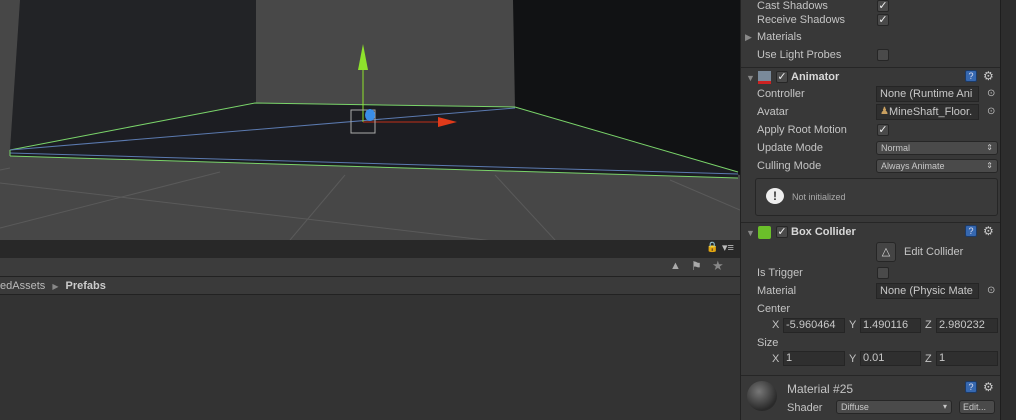 The image size is (1016, 420). What do you see at coordinates (967, 325) in the screenshot?
I see `center-z-field: 2.980232` at bounding box center [967, 325].